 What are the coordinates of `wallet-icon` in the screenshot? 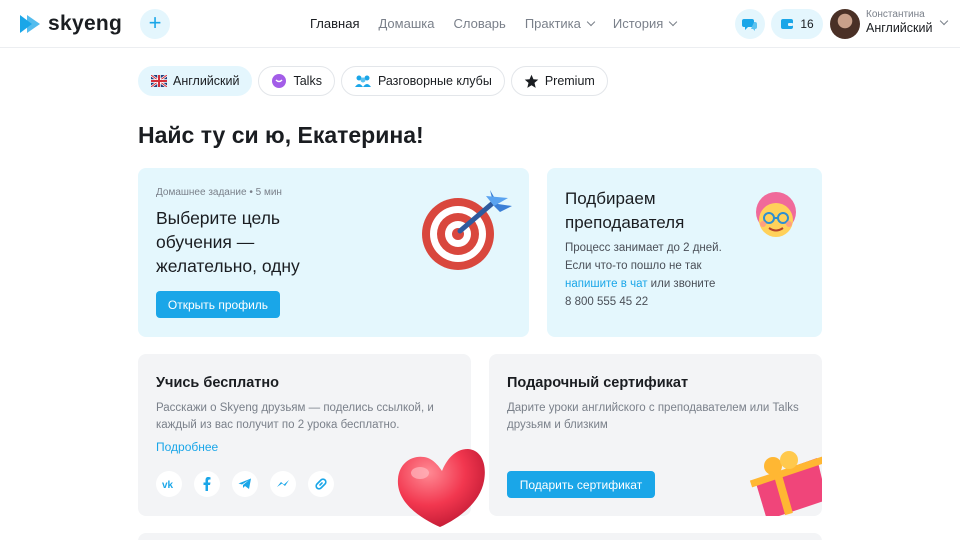 It's located at (787, 24).